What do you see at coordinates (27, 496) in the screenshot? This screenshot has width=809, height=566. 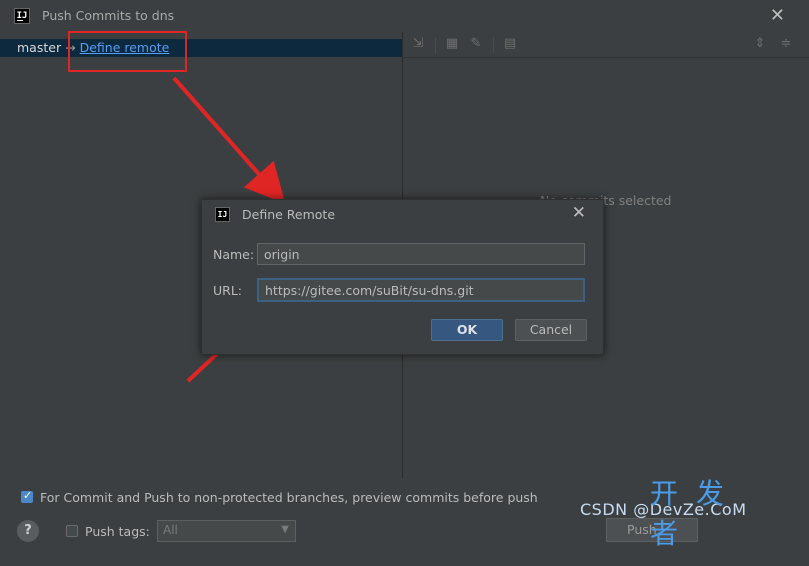 I see `preview-checkbox` at bounding box center [27, 496].